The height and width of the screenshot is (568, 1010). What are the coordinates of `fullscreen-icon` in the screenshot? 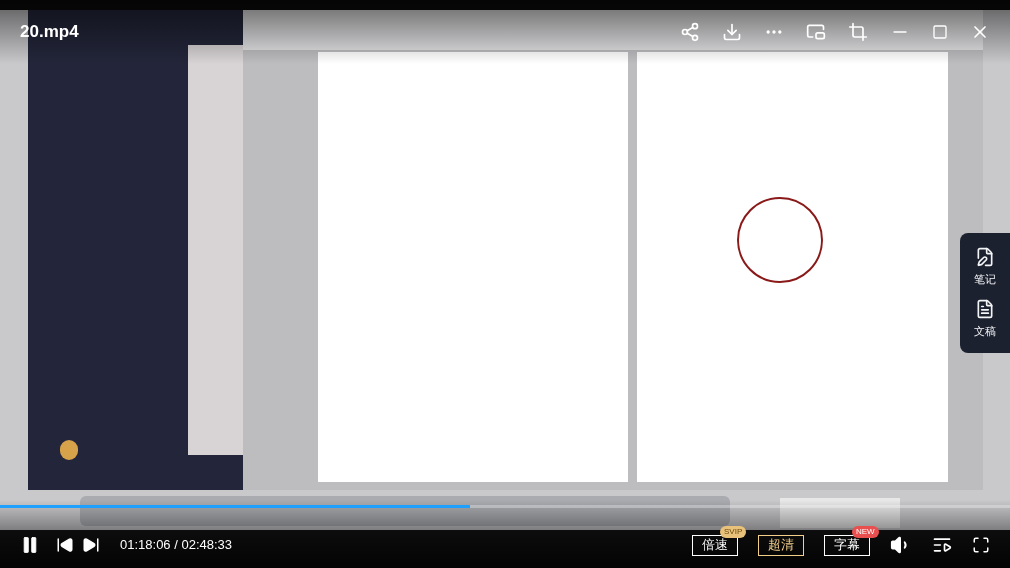 It's located at (981, 545).